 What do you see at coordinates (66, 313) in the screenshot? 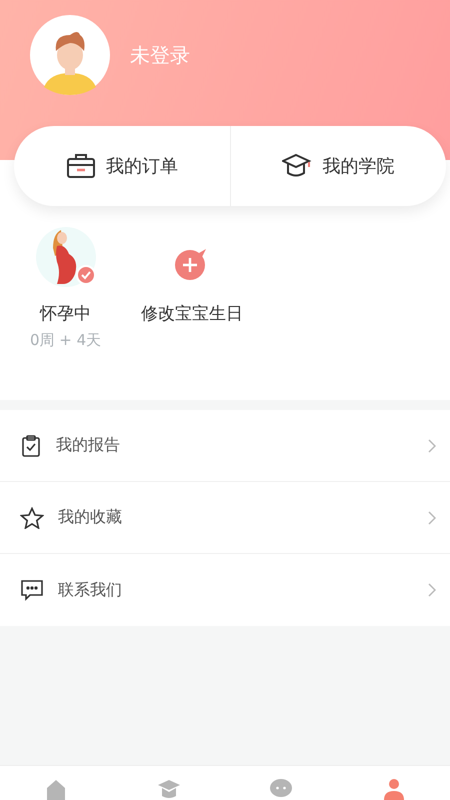
I see `pregnancy-status: 怀孕中 0周 + 4天` at bounding box center [66, 313].